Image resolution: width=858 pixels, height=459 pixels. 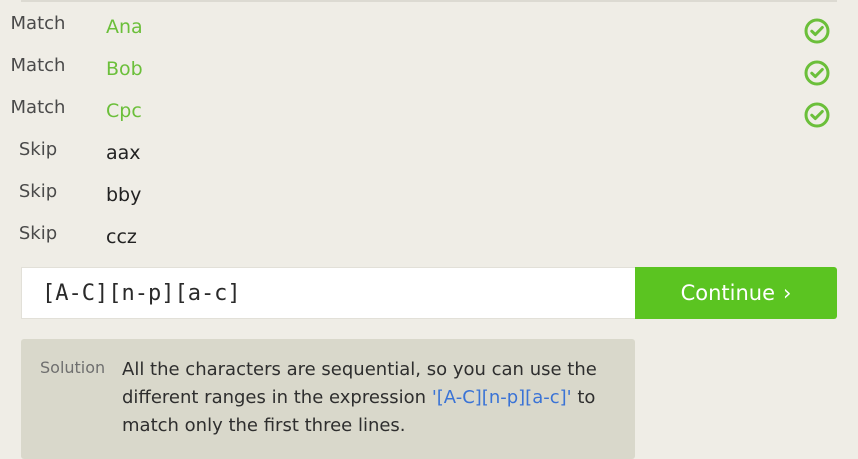 I want to click on top-divider, so click(x=429, y=1).